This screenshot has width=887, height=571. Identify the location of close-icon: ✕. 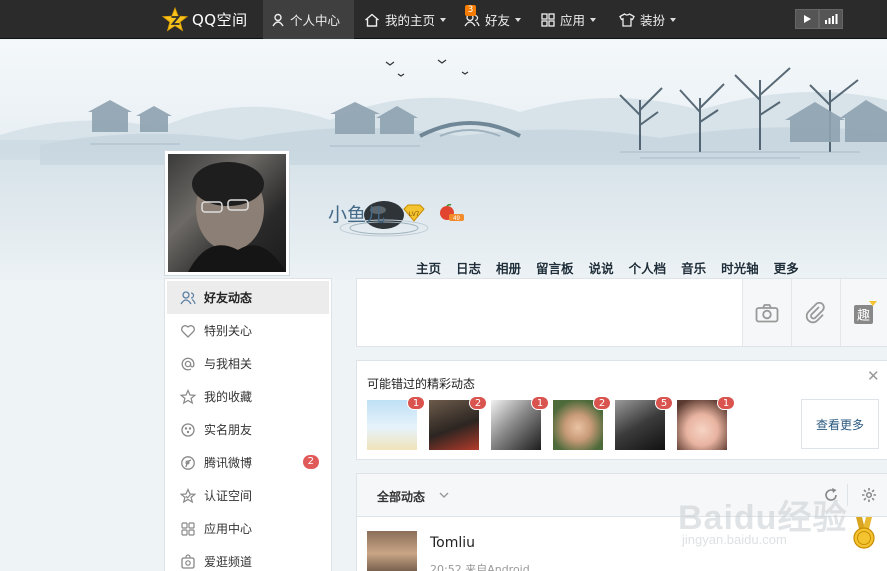
(873, 376).